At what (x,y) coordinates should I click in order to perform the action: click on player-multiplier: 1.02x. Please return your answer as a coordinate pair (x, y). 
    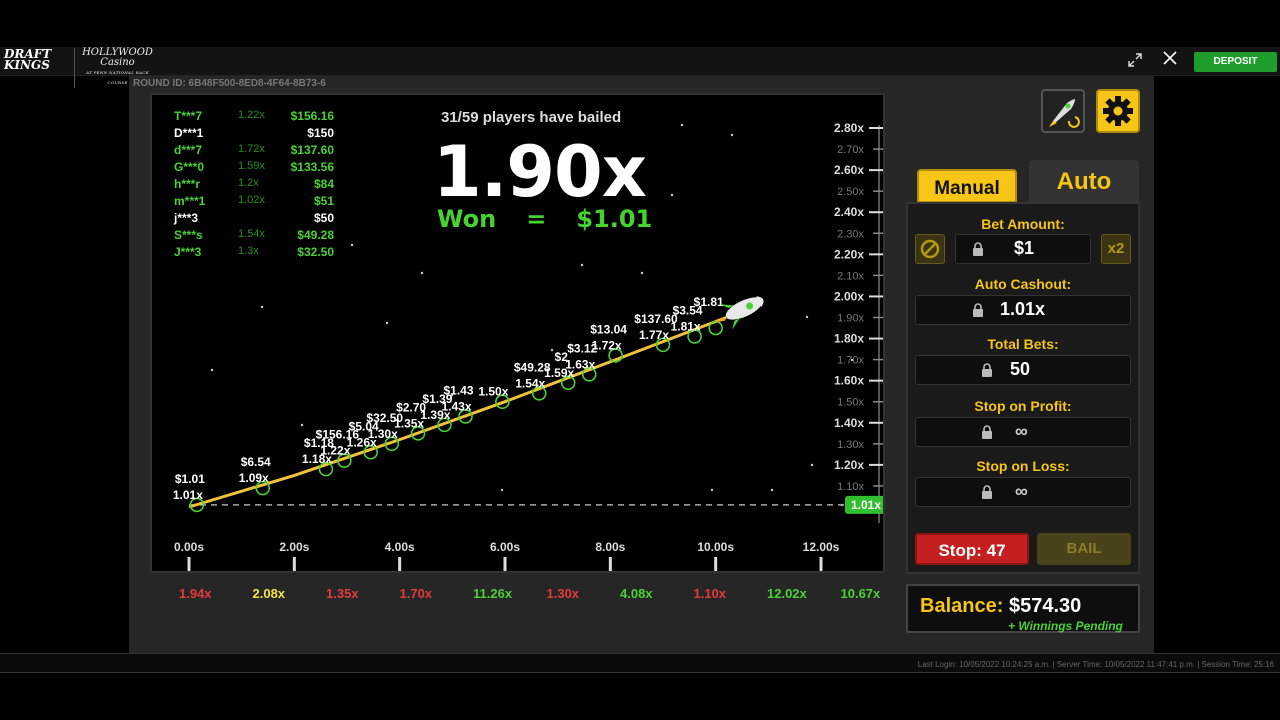
    Looking at the image, I should click on (251, 200).